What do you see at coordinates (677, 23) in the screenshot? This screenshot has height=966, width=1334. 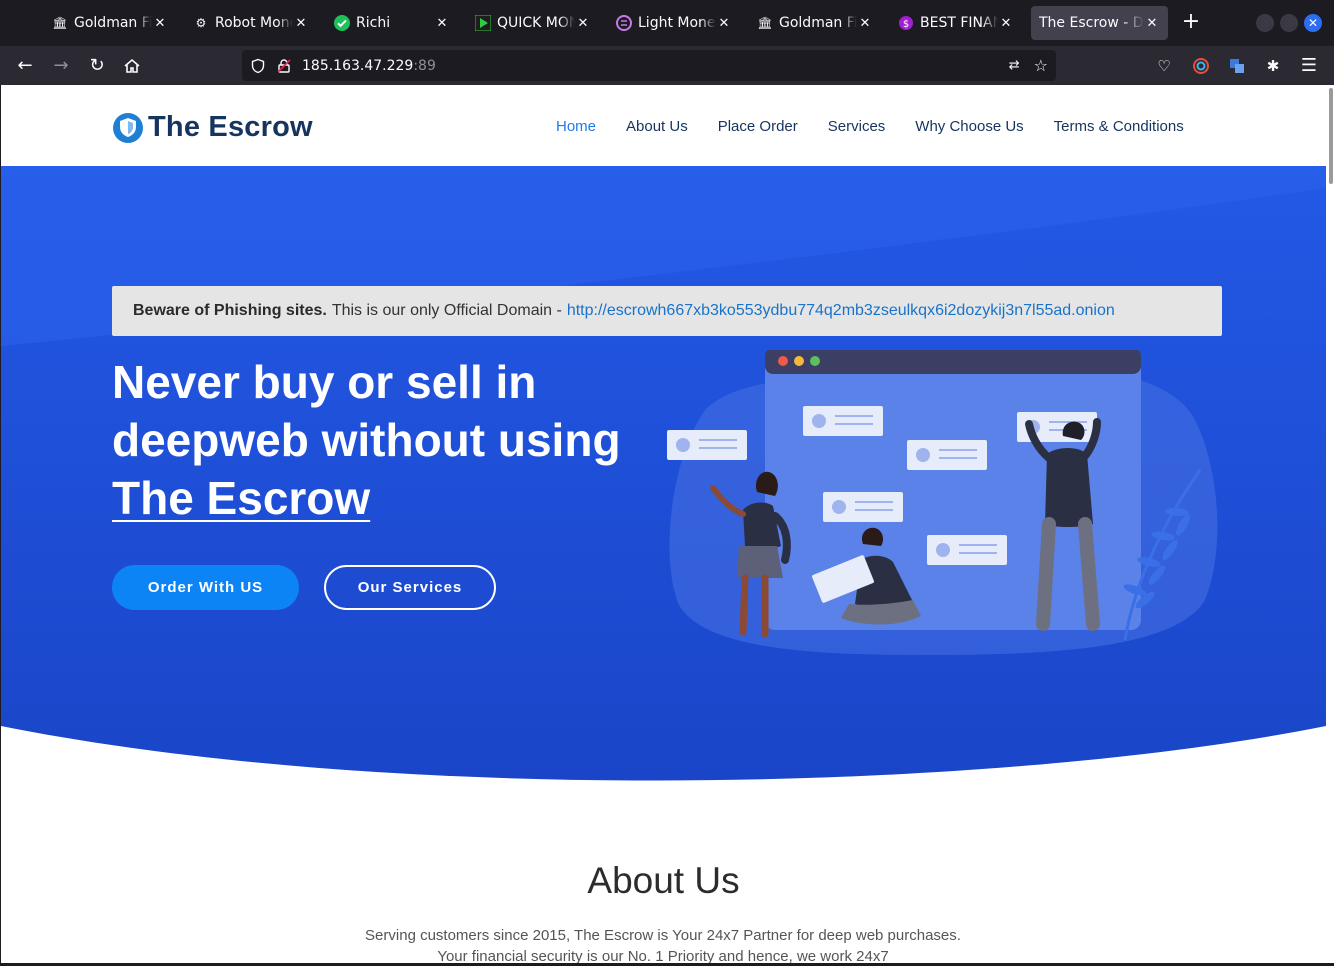 I see `tab-title: Light Money` at bounding box center [677, 23].